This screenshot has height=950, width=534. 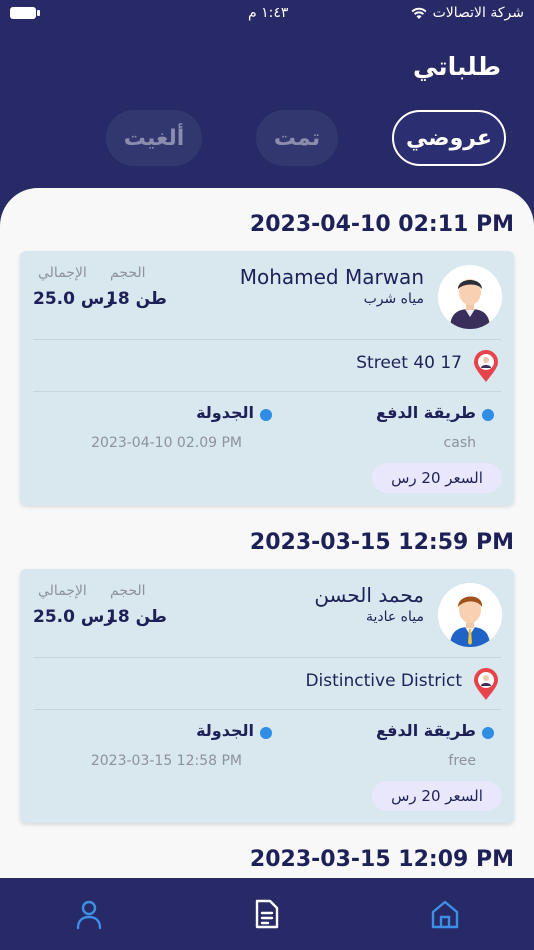 I want to click on product-name: مياه عادية, so click(x=394, y=617).